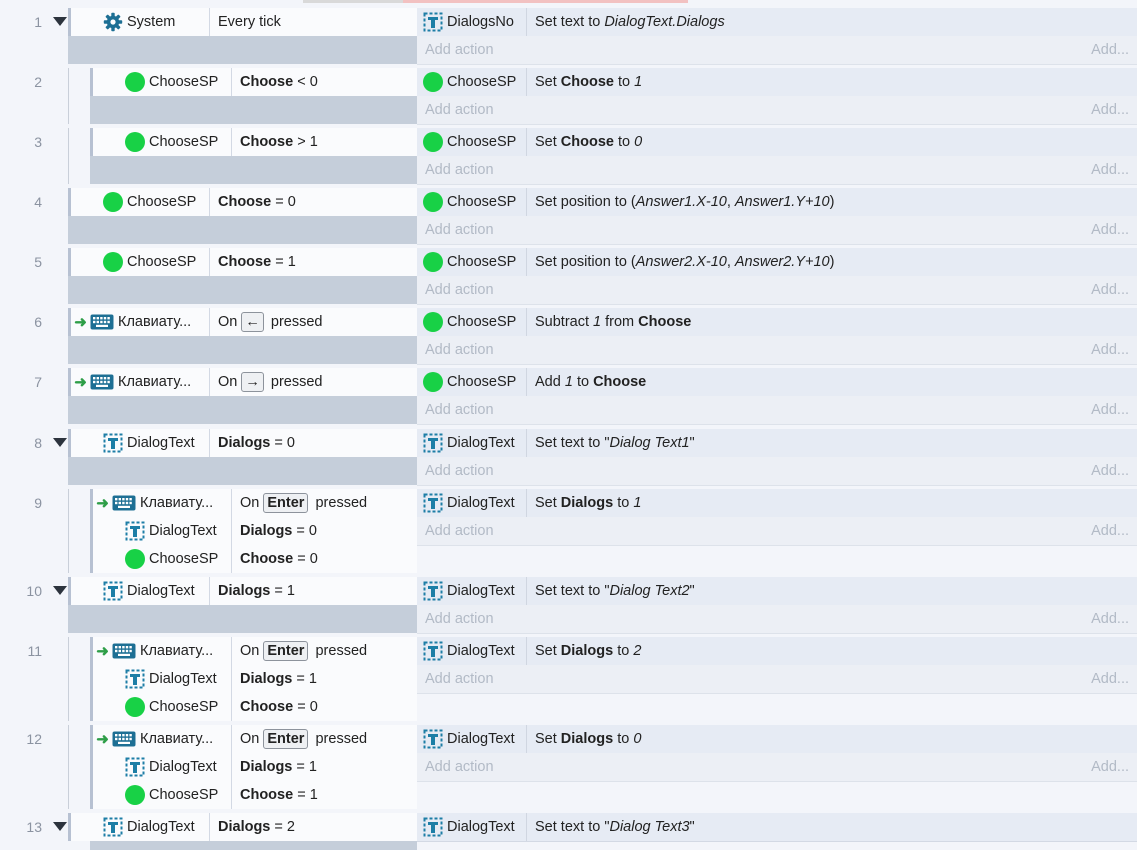 This screenshot has width=1137, height=850. Describe the element at coordinates (777, 382) in the screenshot. I see `action: ChooseSP Add 1 to Choose` at that location.